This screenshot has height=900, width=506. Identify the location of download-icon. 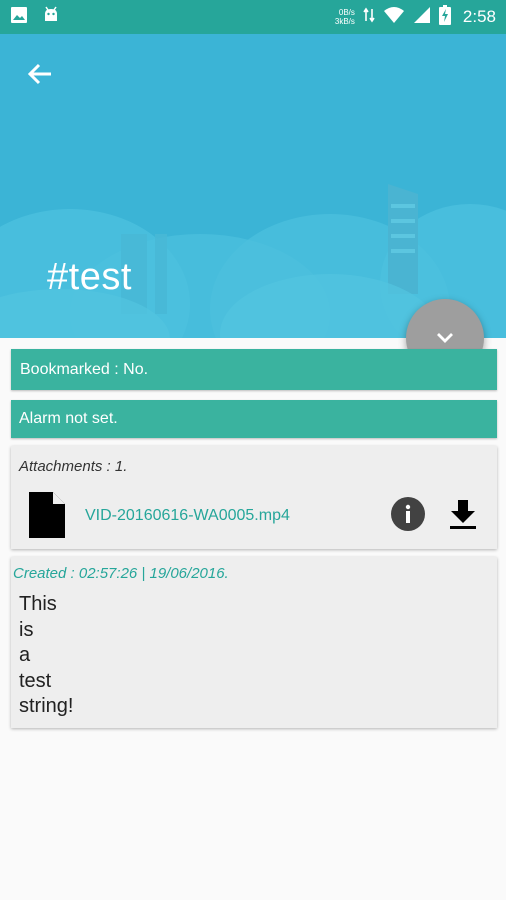
(463, 514).